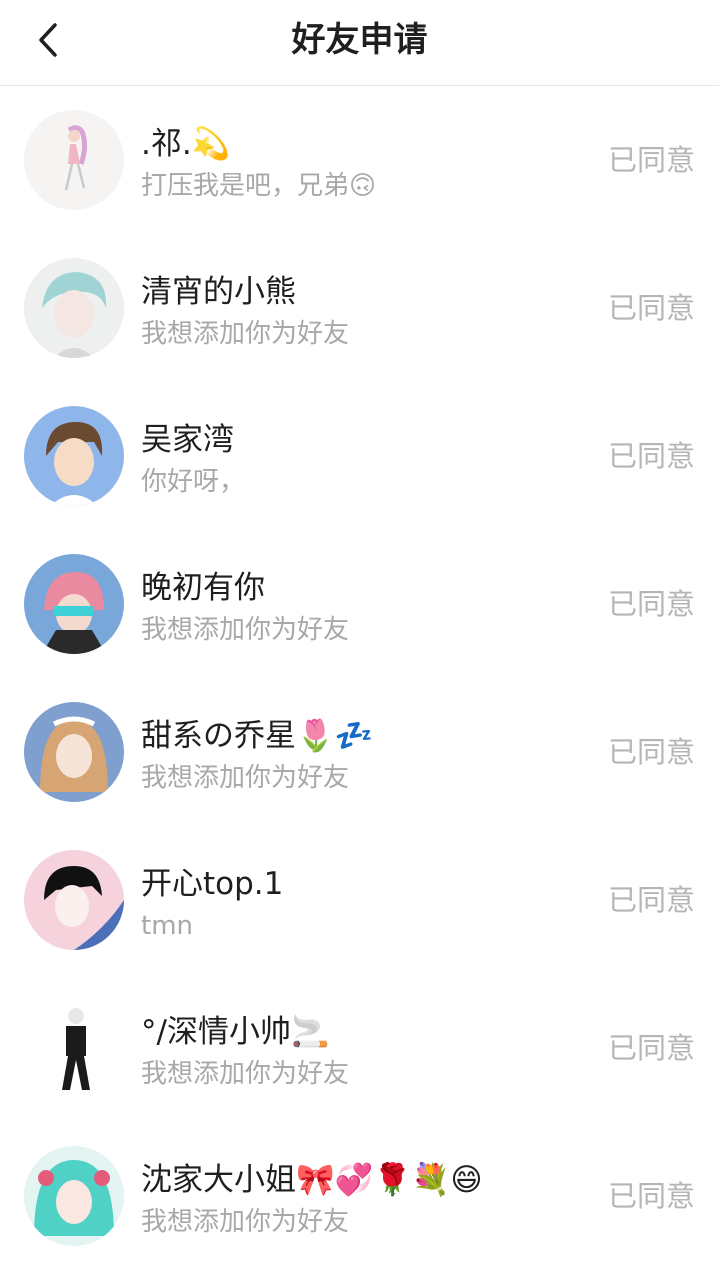  Describe the element at coordinates (312, 1180) in the screenshot. I see `request-name: 沈家大小姐🎀💞🌹💐😄` at that location.